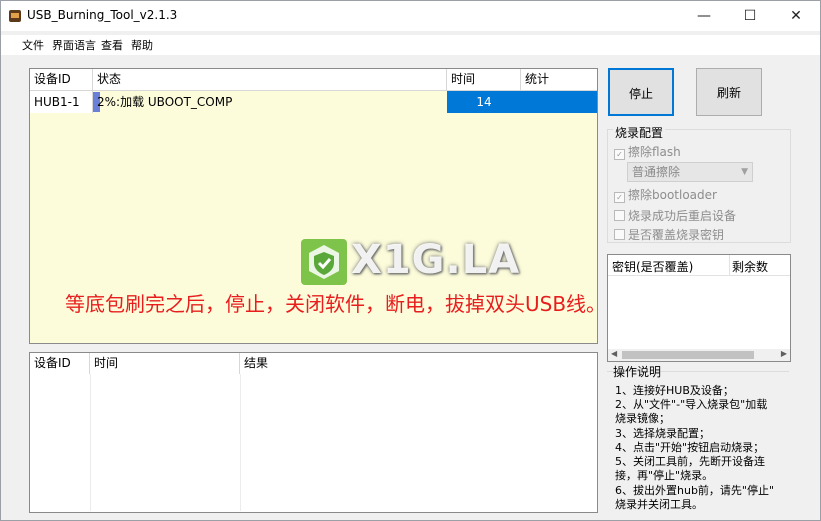  I want to click on status-cell: 2%:加载 UBOOT_COMP, so click(270, 102).